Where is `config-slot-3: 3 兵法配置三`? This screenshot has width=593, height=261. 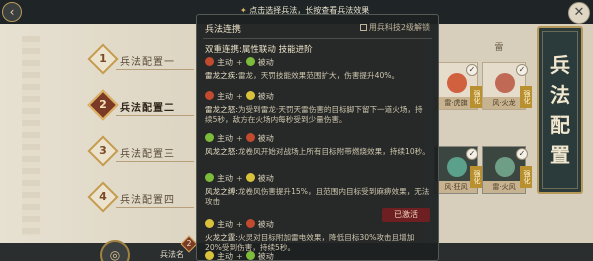
config-slot-3: 3 兵法配置三 is located at coordinates (140, 151).